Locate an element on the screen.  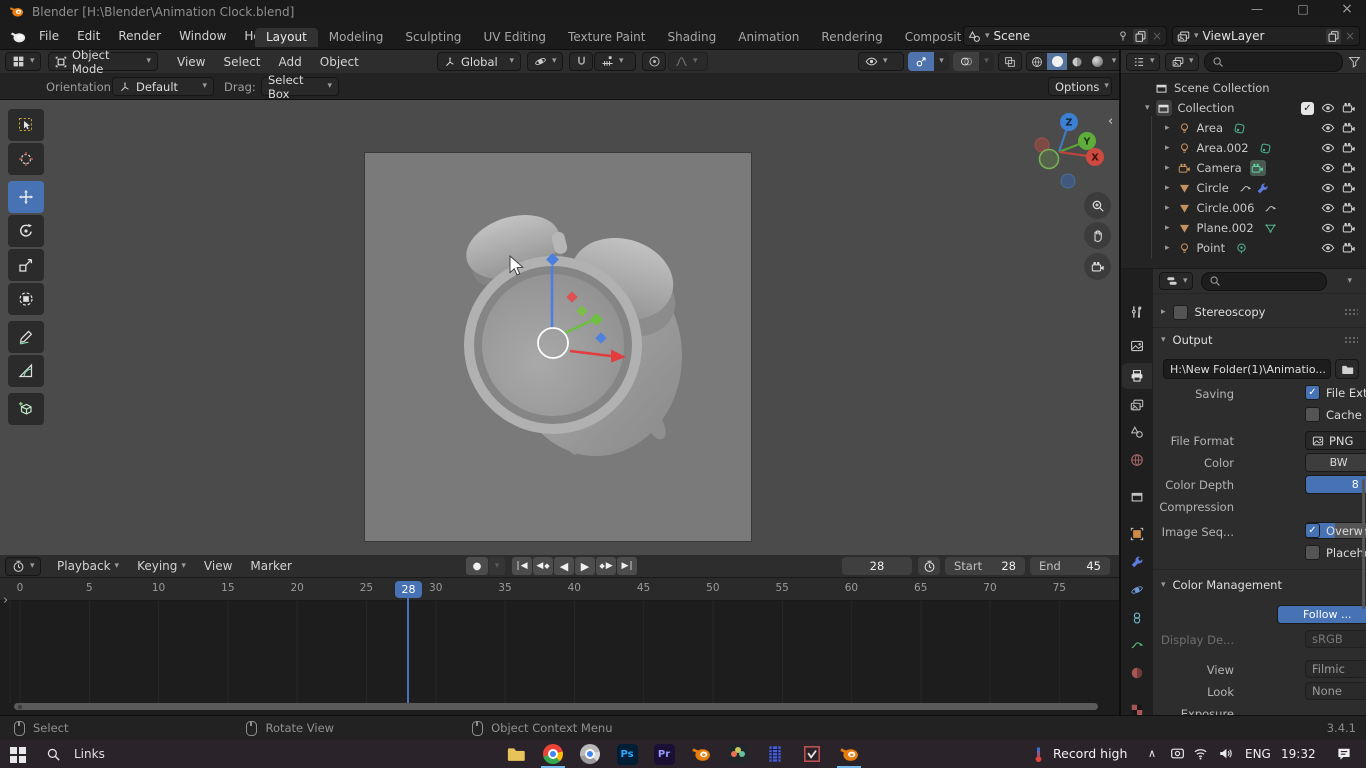
look-dropdown: None ▾ is located at coordinates (1335, 691).